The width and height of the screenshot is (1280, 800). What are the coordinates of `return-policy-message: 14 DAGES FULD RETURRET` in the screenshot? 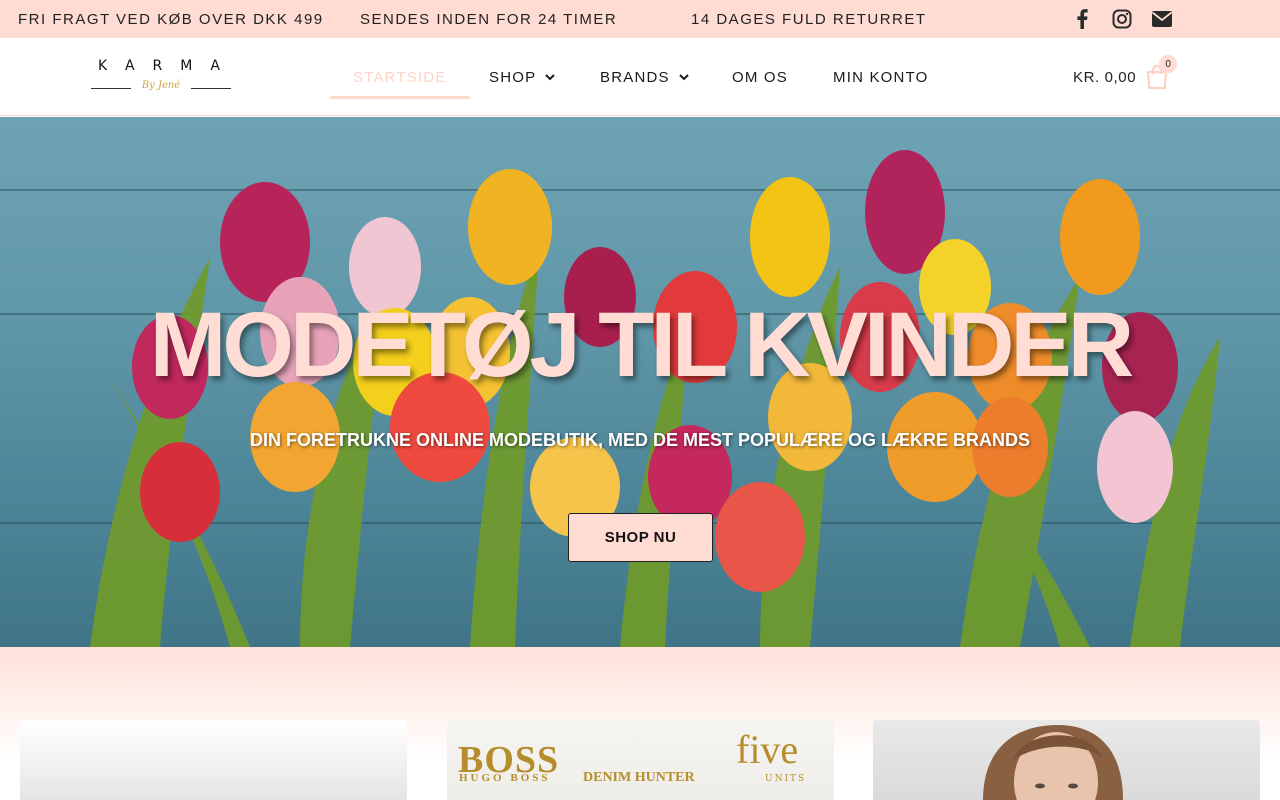 It's located at (809, 19).